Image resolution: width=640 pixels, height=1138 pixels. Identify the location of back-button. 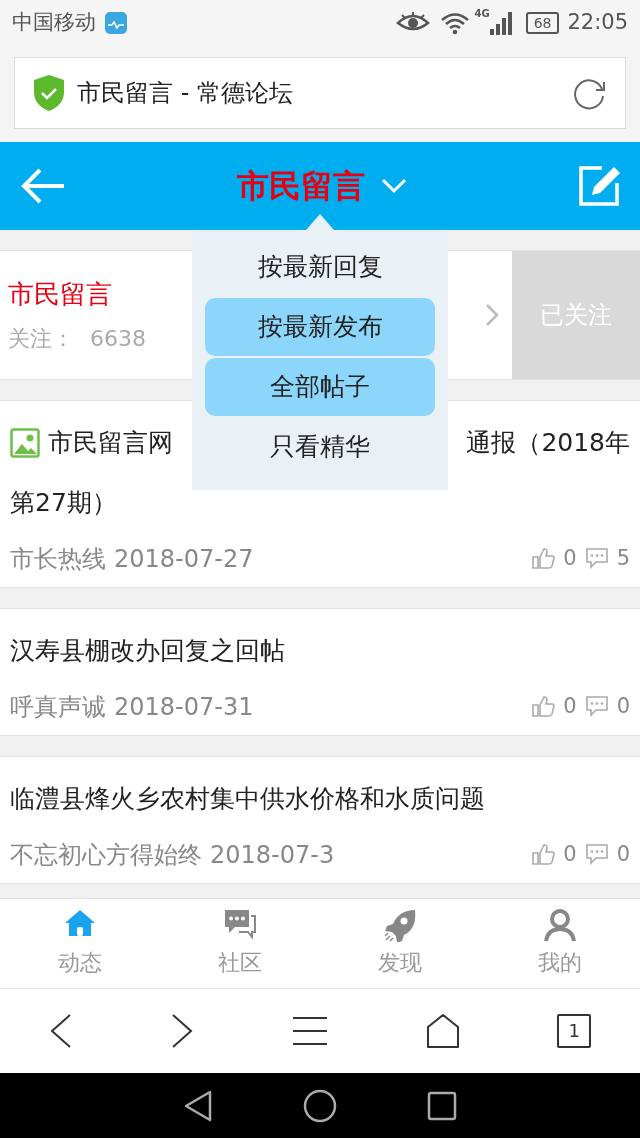
(60, 1031).